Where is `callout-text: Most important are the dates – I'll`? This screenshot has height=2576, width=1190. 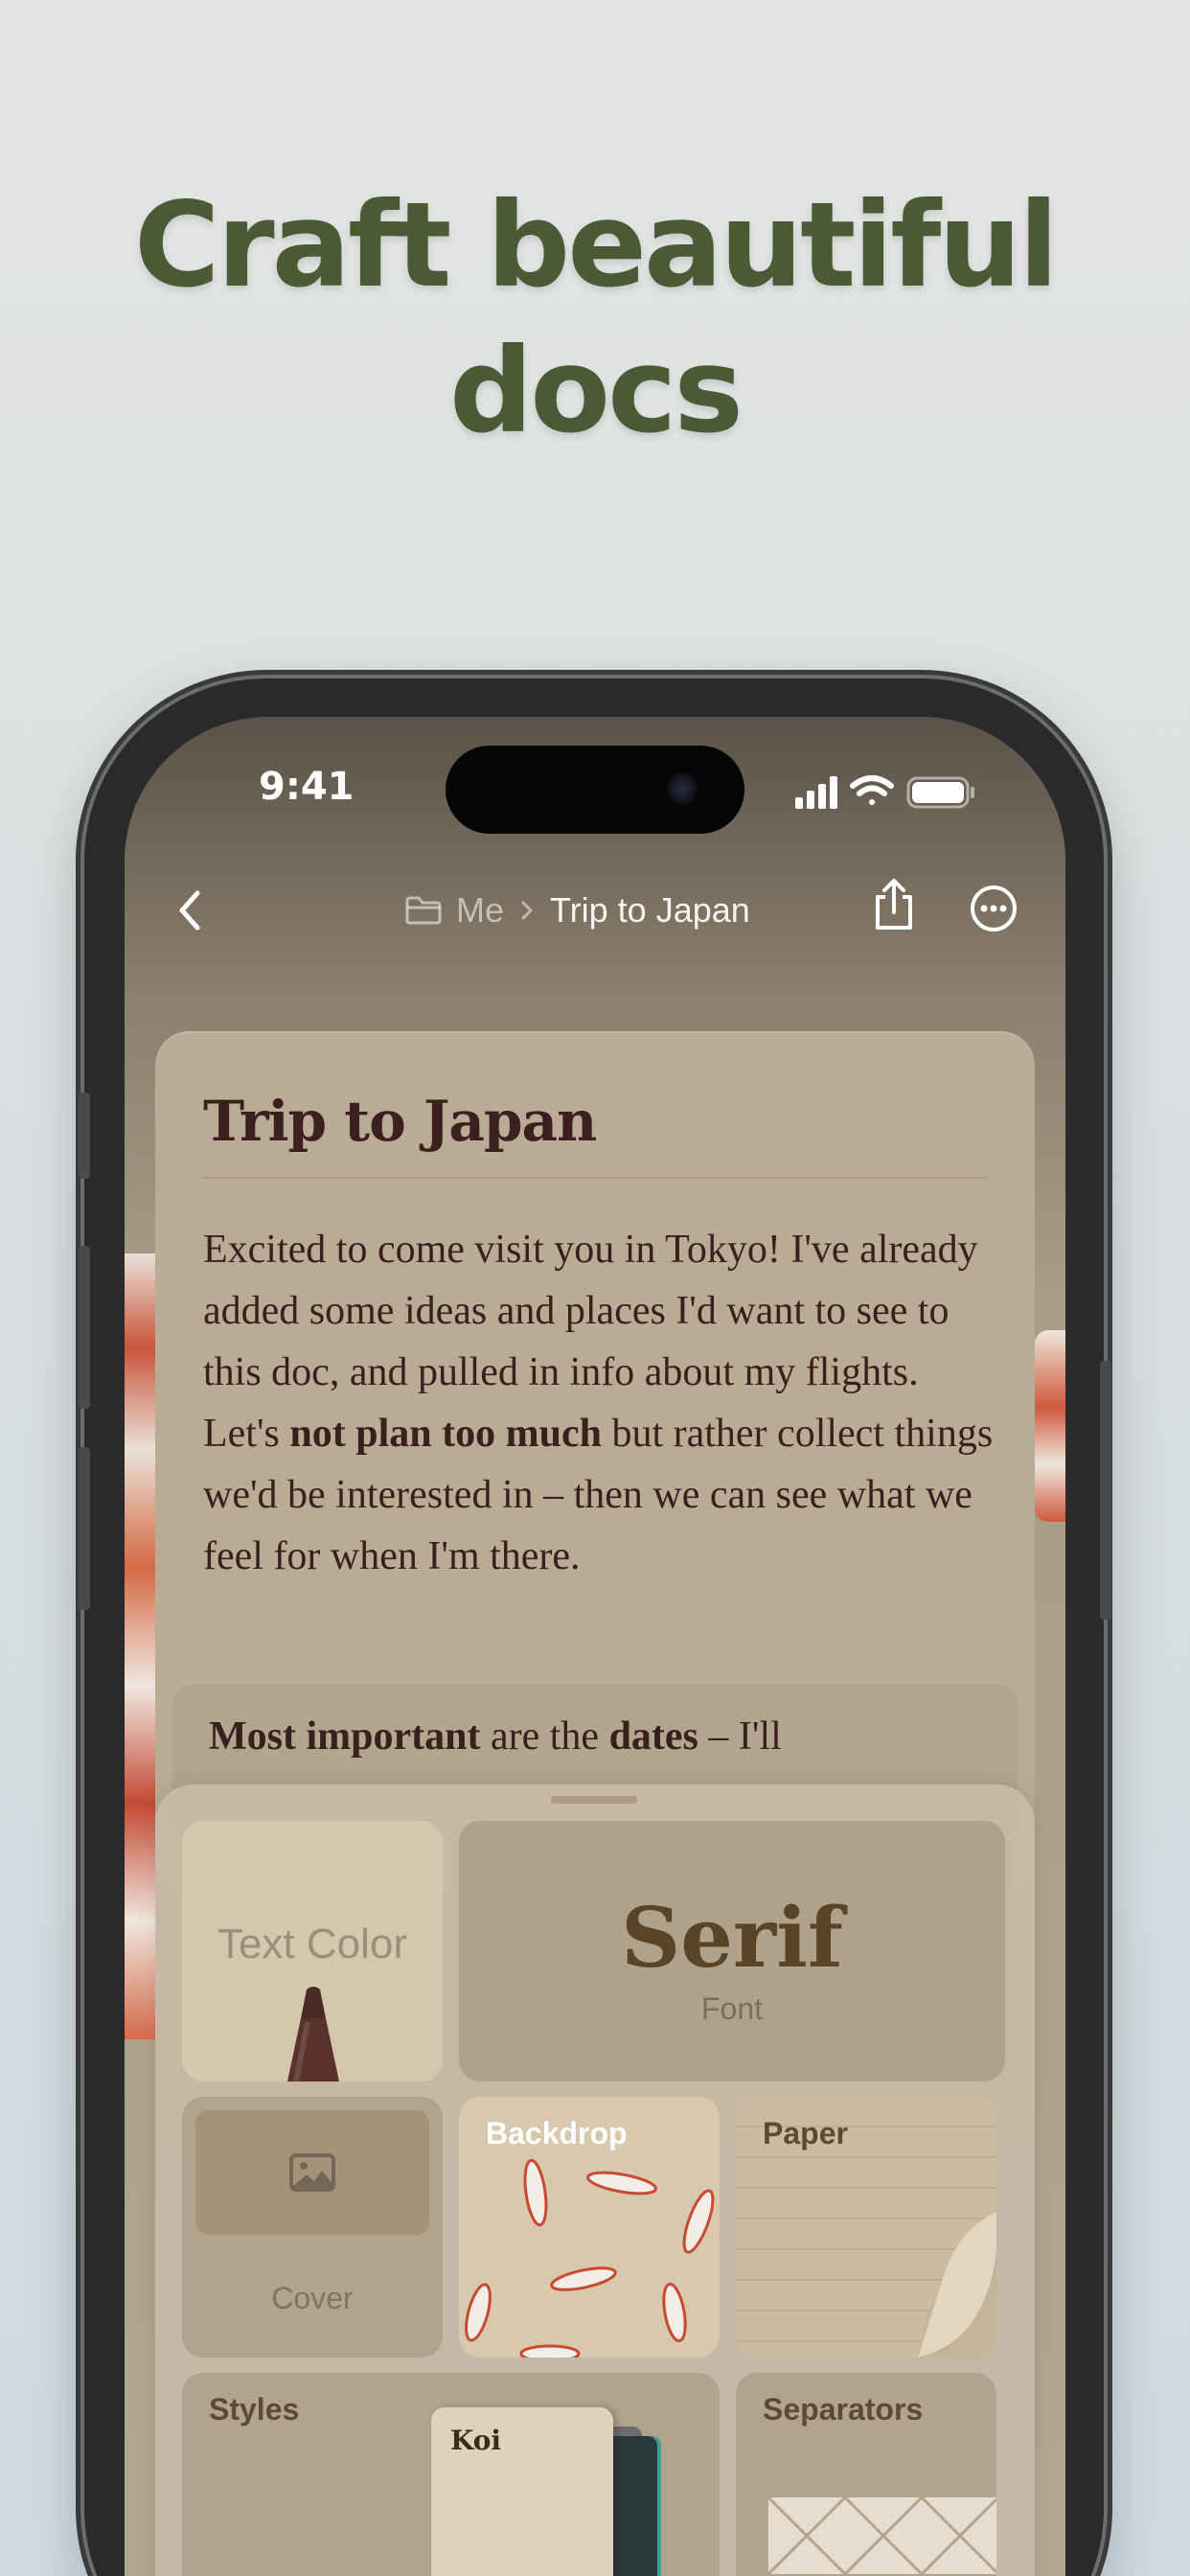
callout-text: Most important are the dates – I'll is located at coordinates (496, 1737).